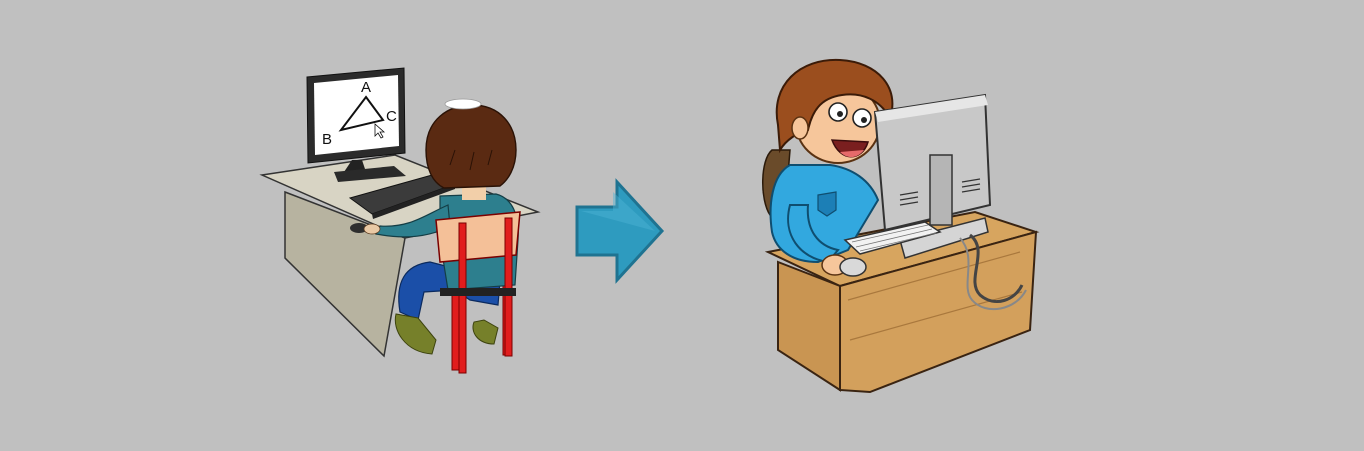 This screenshot has height=451, width=1364. I want to click on shoe-right, so click(485, 332).